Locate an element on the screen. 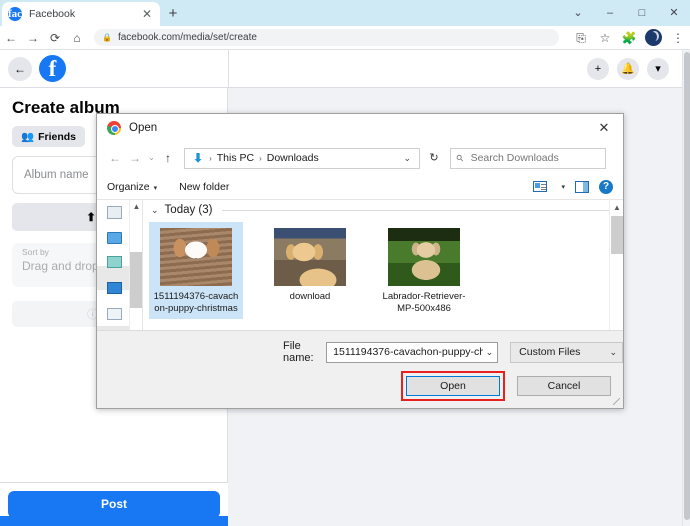 This screenshot has height=526, width=690. chrome-logo-icon is located at coordinates (114, 128).